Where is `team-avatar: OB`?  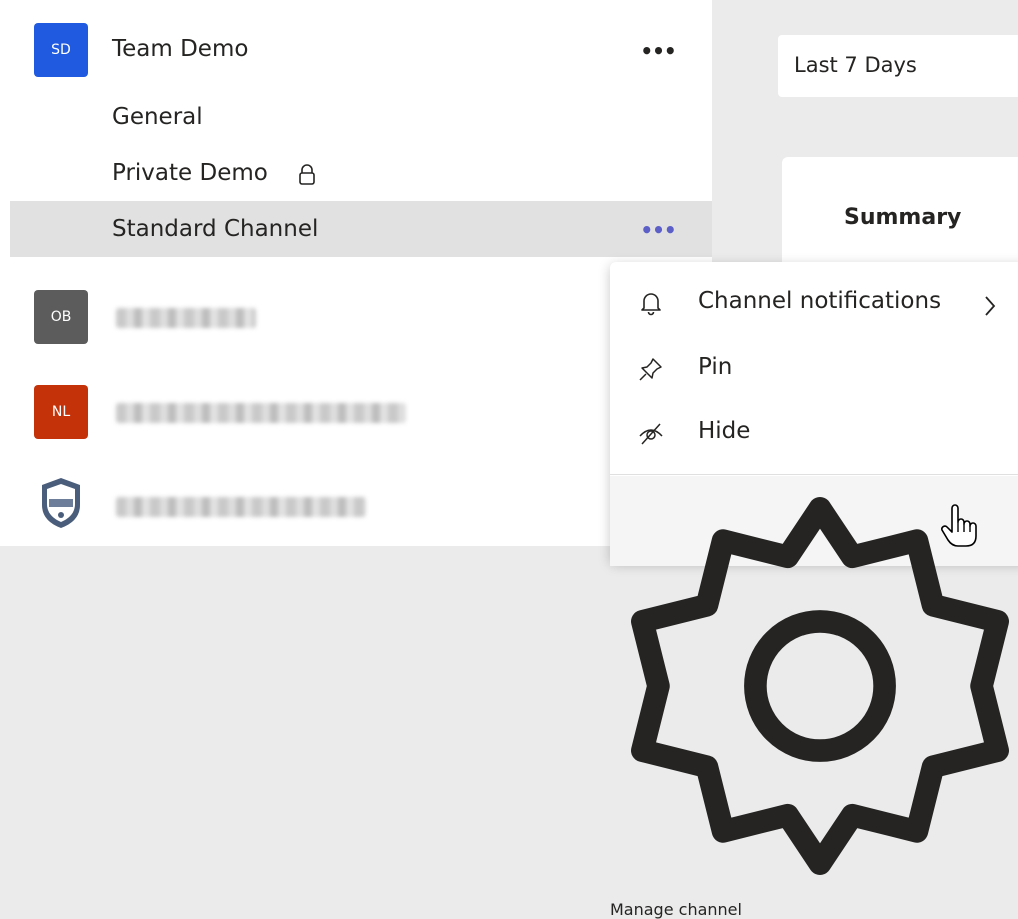 team-avatar: OB is located at coordinates (61, 317).